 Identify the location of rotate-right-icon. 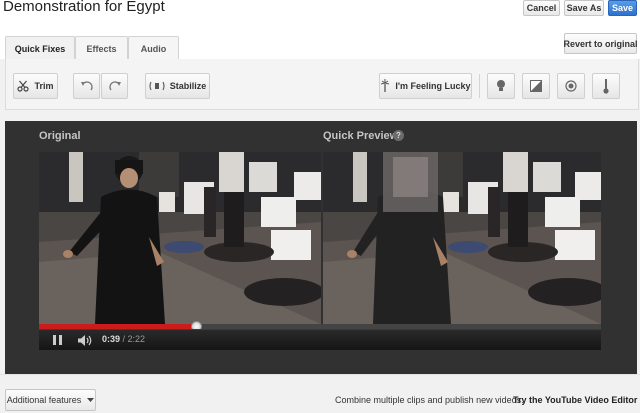
(114, 86).